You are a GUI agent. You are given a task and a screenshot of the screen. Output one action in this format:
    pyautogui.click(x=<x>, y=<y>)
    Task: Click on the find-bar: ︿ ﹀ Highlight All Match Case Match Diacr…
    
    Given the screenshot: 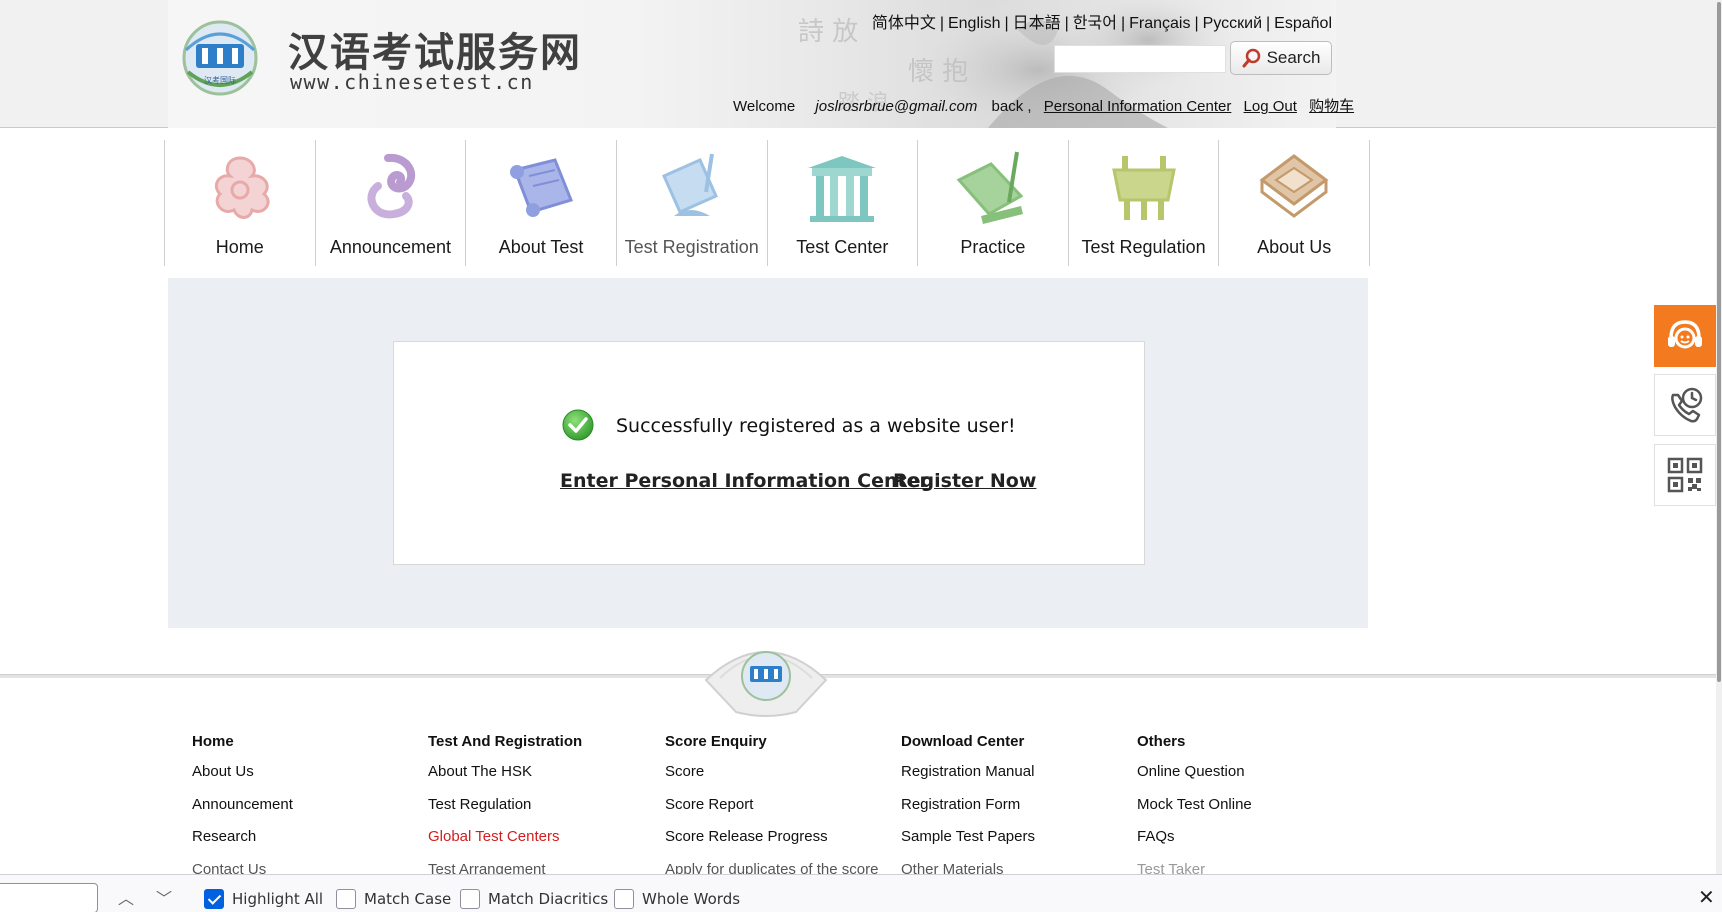 What is the action you would take?
    pyautogui.click(x=861, y=893)
    